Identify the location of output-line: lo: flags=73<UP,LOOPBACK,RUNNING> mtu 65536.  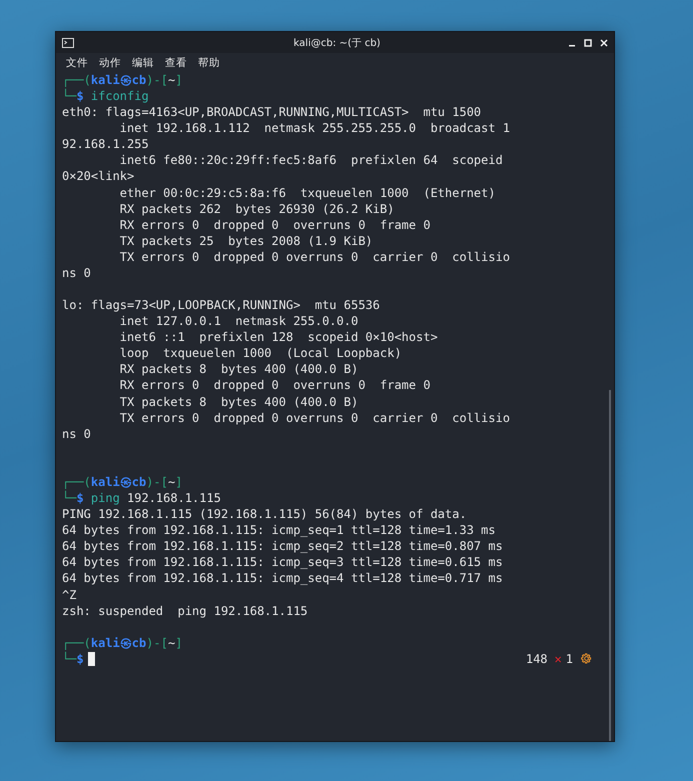
(221, 305).